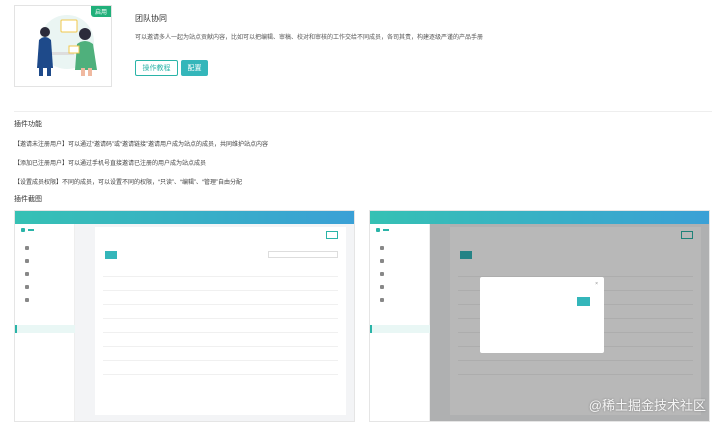 The height and width of the screenshot is (425, 720). What do you see at coordinates (28, 199) in the screenshot?
I see `screenshots-heading: 插件截图` at bounding box center [28, 199].